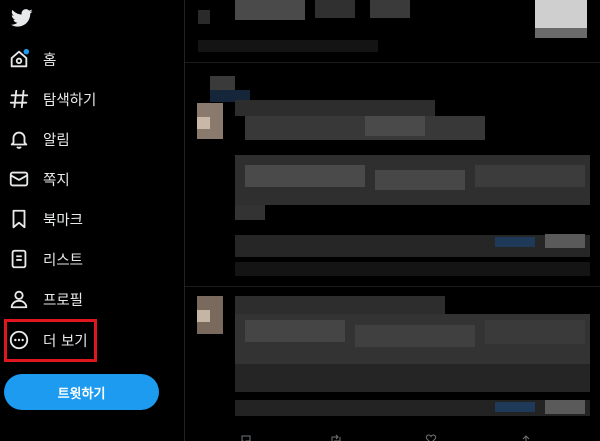  I want to click on home-icon, so click(19, 59).